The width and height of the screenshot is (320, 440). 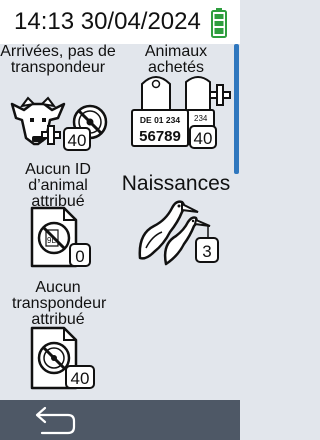 I want to click on status-time: 14:13 30/04/2024, so click(x=107, y=21).